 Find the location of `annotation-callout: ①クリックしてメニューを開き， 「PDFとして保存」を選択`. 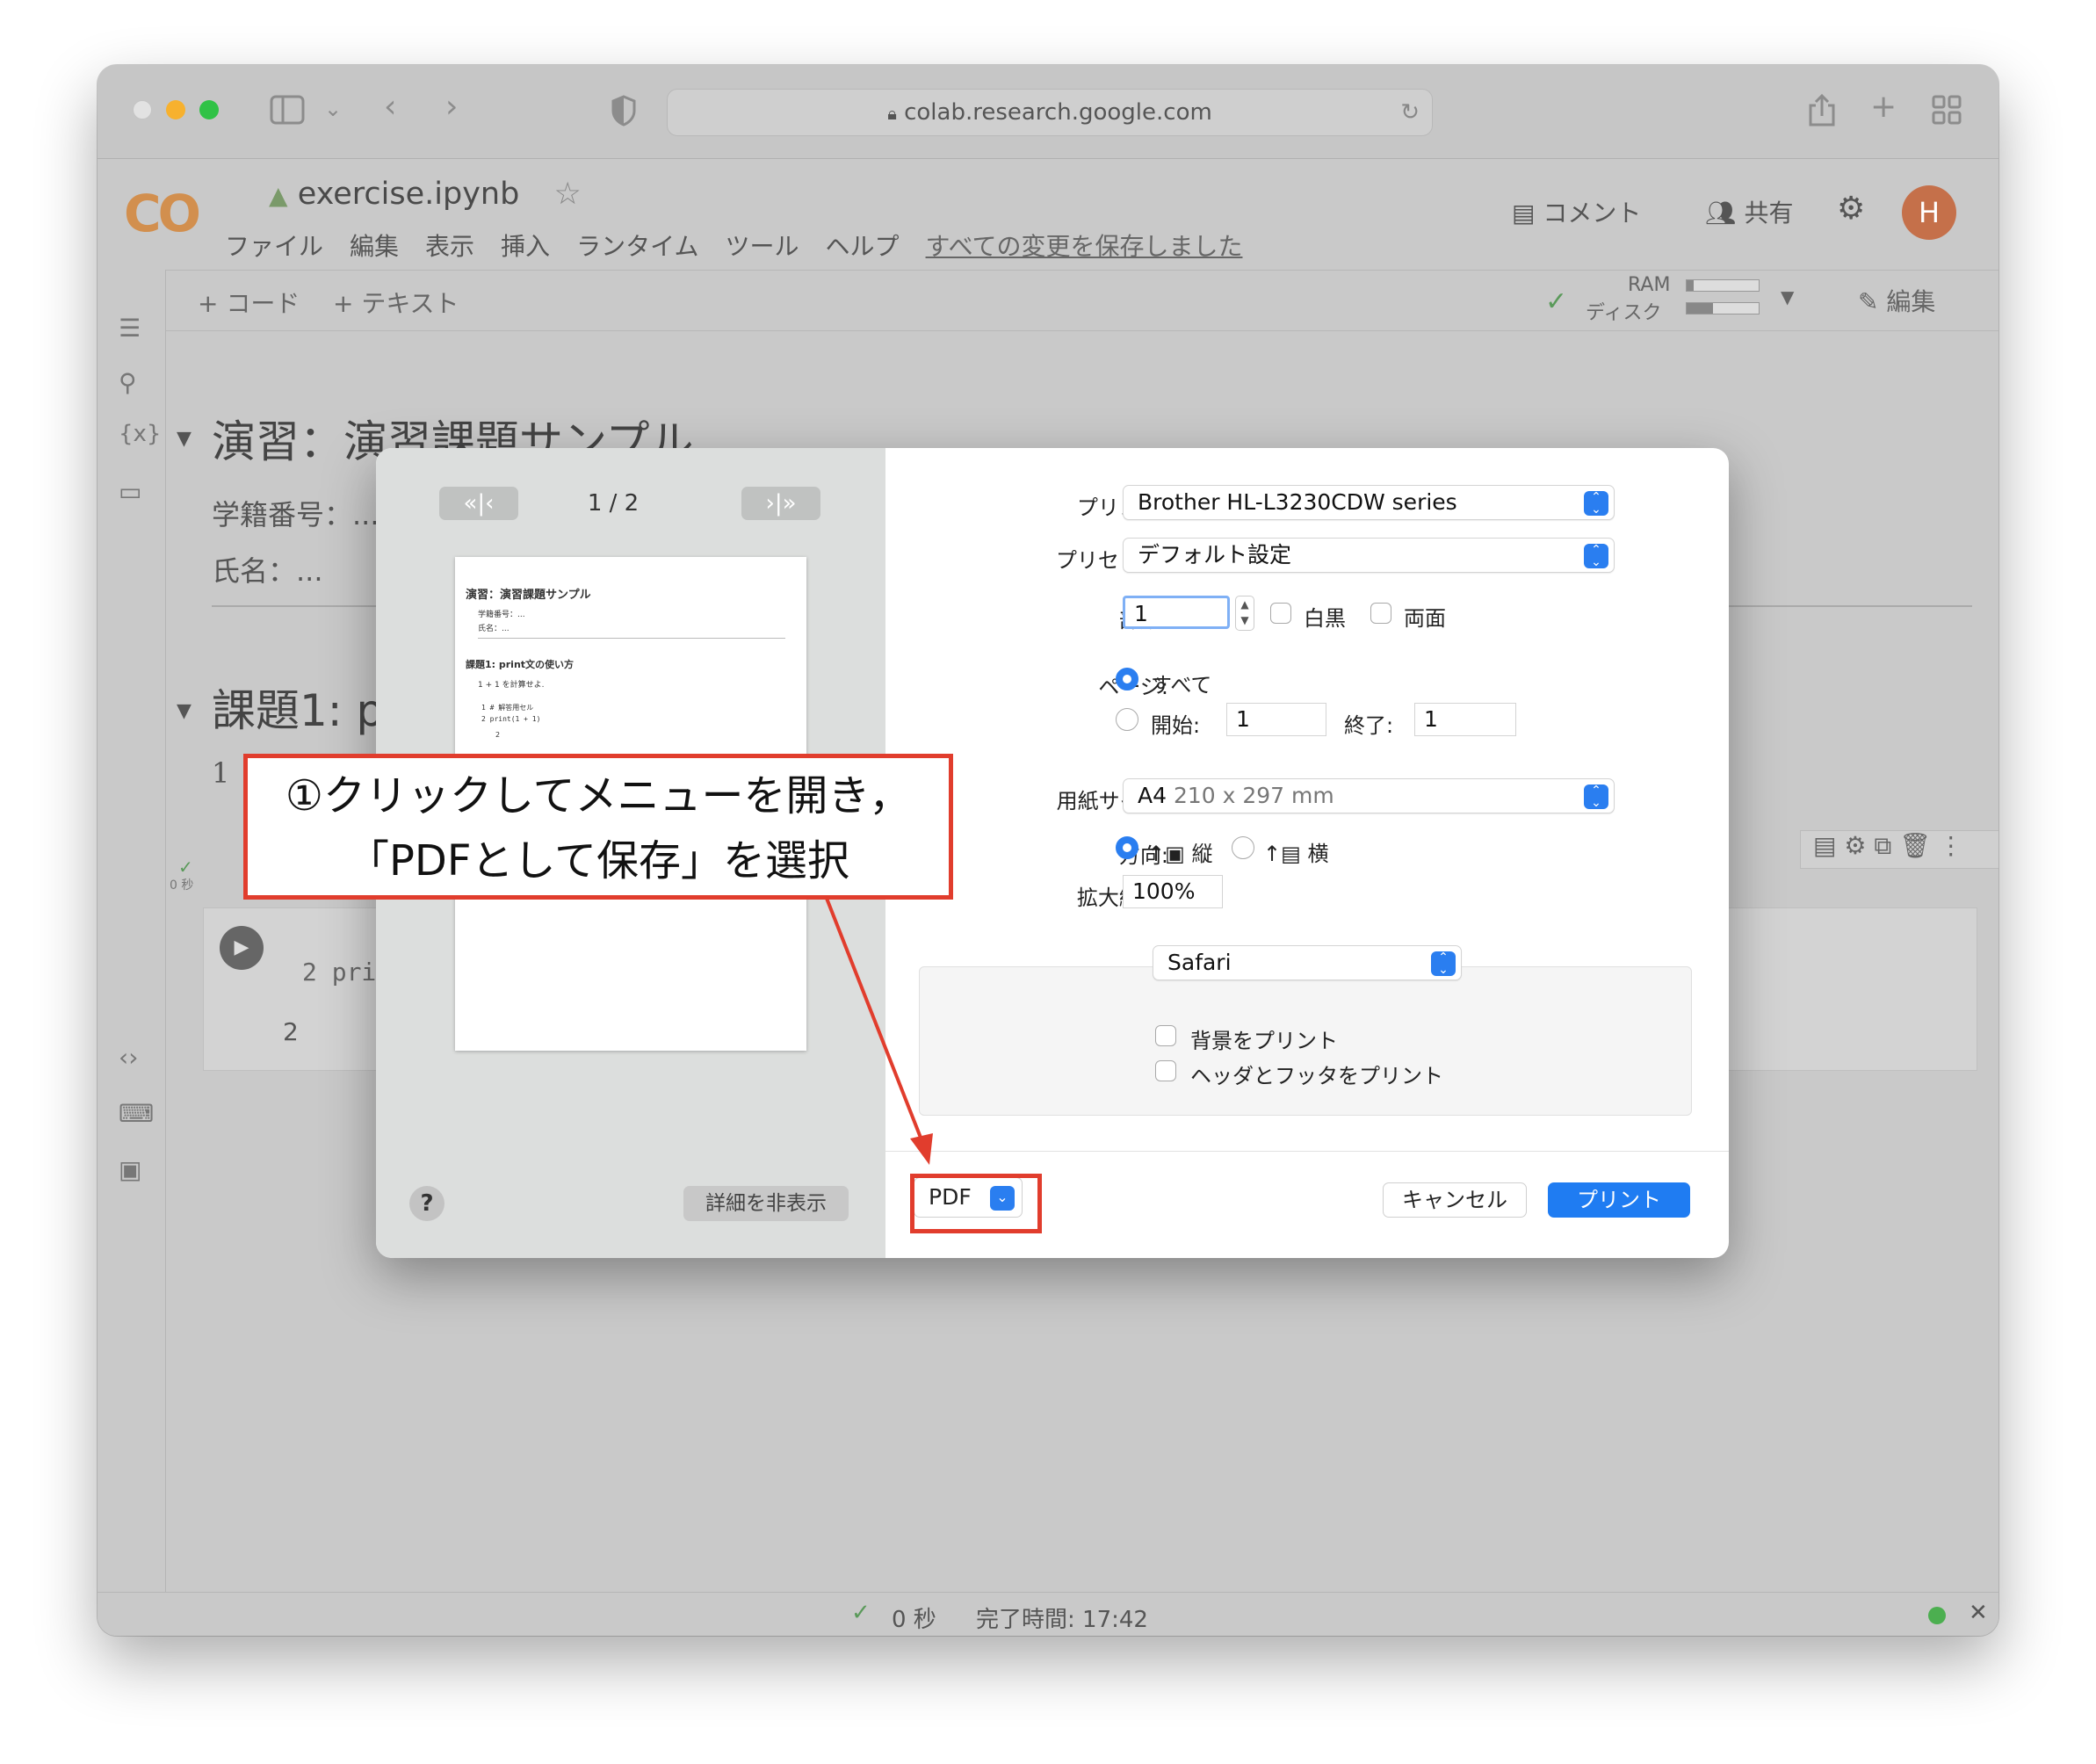

annotation-callout: ①クリックしてメニューを開き， 「PDFとして保存」を選択 is located at coordinates (598, 827).